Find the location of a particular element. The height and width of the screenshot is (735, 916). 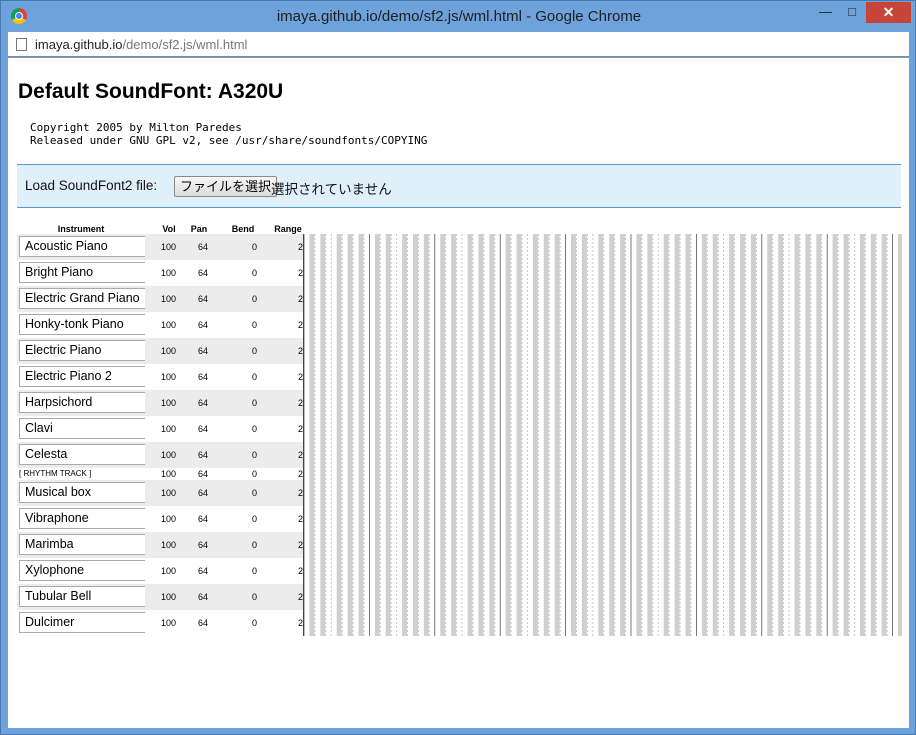

rhythm-track-label: [ RHYTHM TRACK ] is located at coordinates (55, 473).